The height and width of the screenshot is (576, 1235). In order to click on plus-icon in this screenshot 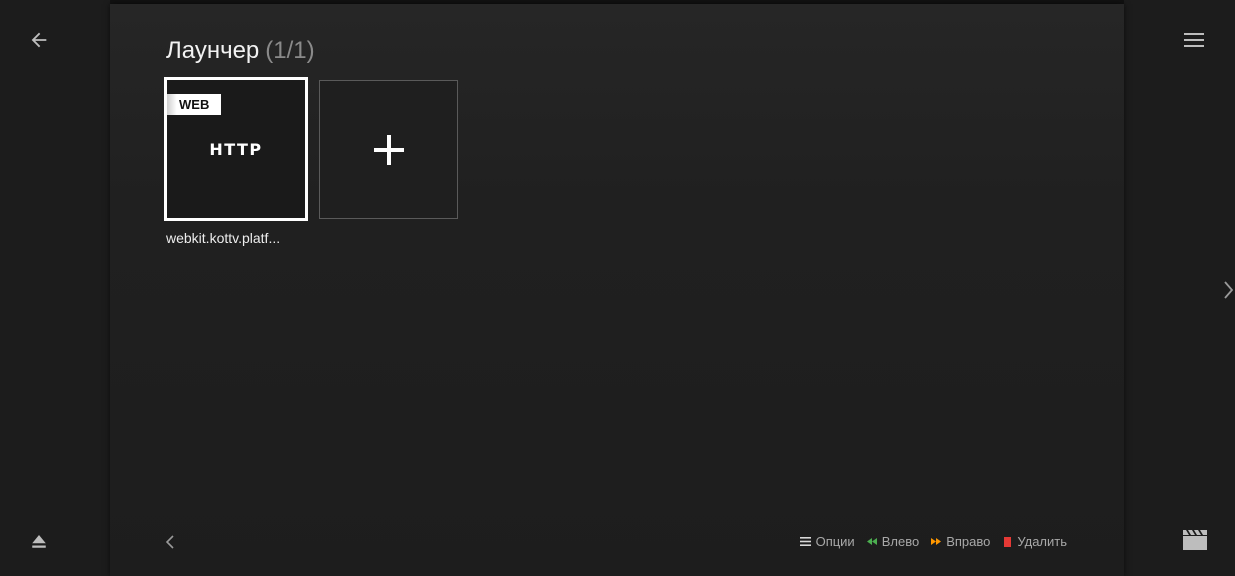, I will do `click(388, 149)`.